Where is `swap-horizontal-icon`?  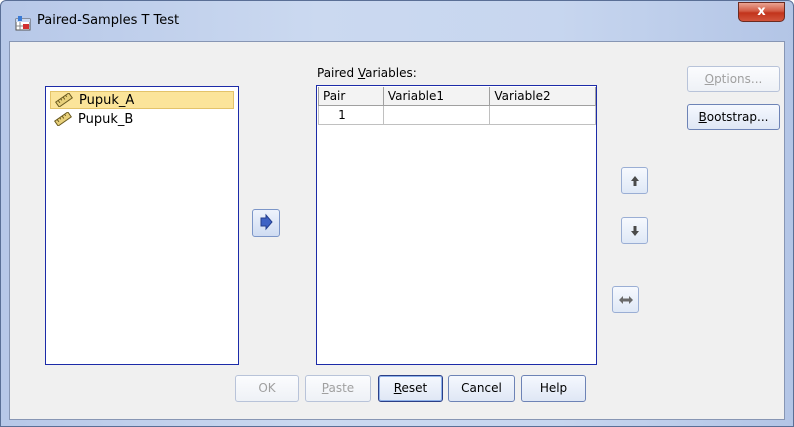
swap-horizontal-icon is located at coordinates (625, 299).